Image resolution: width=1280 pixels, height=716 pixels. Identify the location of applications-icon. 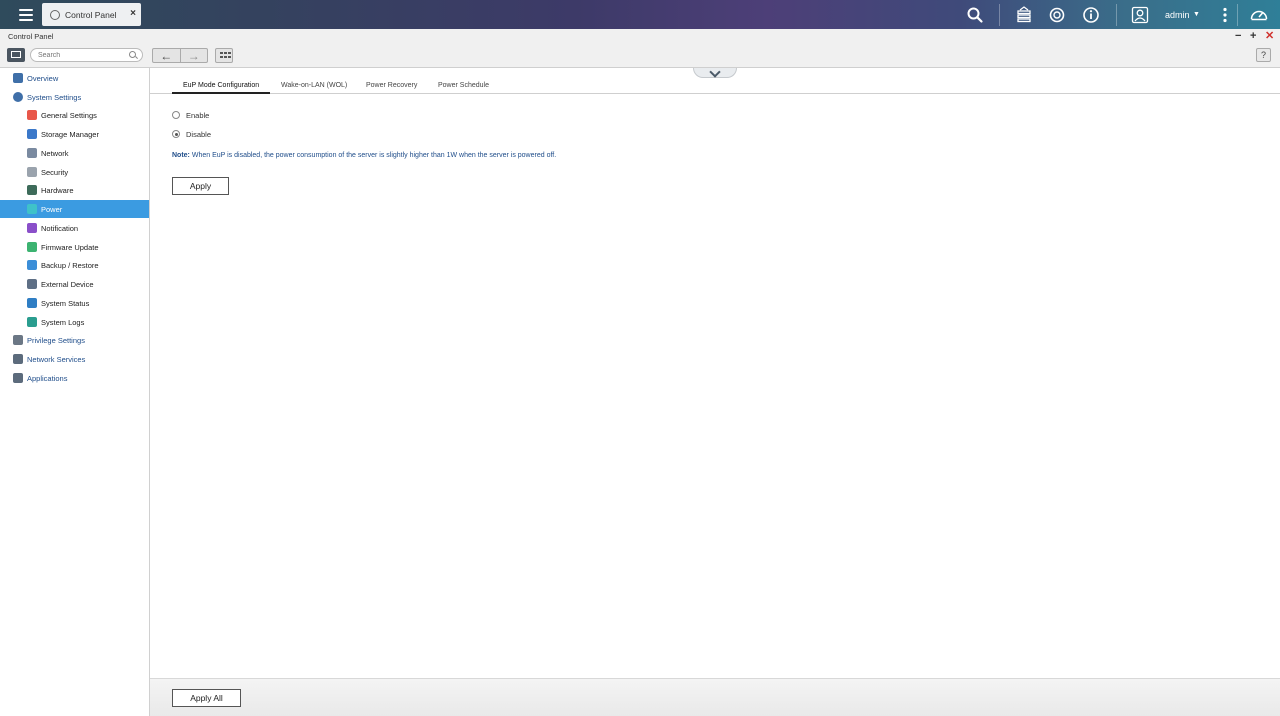
(18, 378).